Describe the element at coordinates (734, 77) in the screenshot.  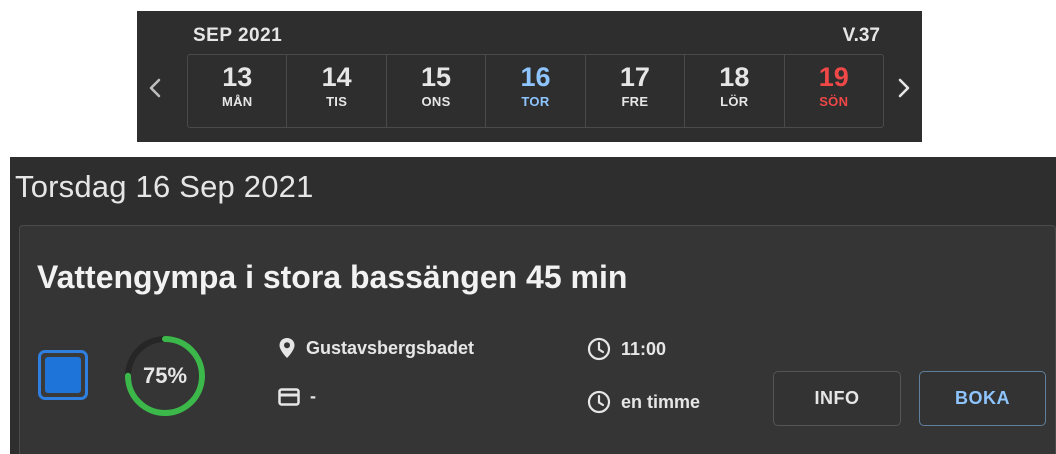
I see `day-number: 18` at that location.